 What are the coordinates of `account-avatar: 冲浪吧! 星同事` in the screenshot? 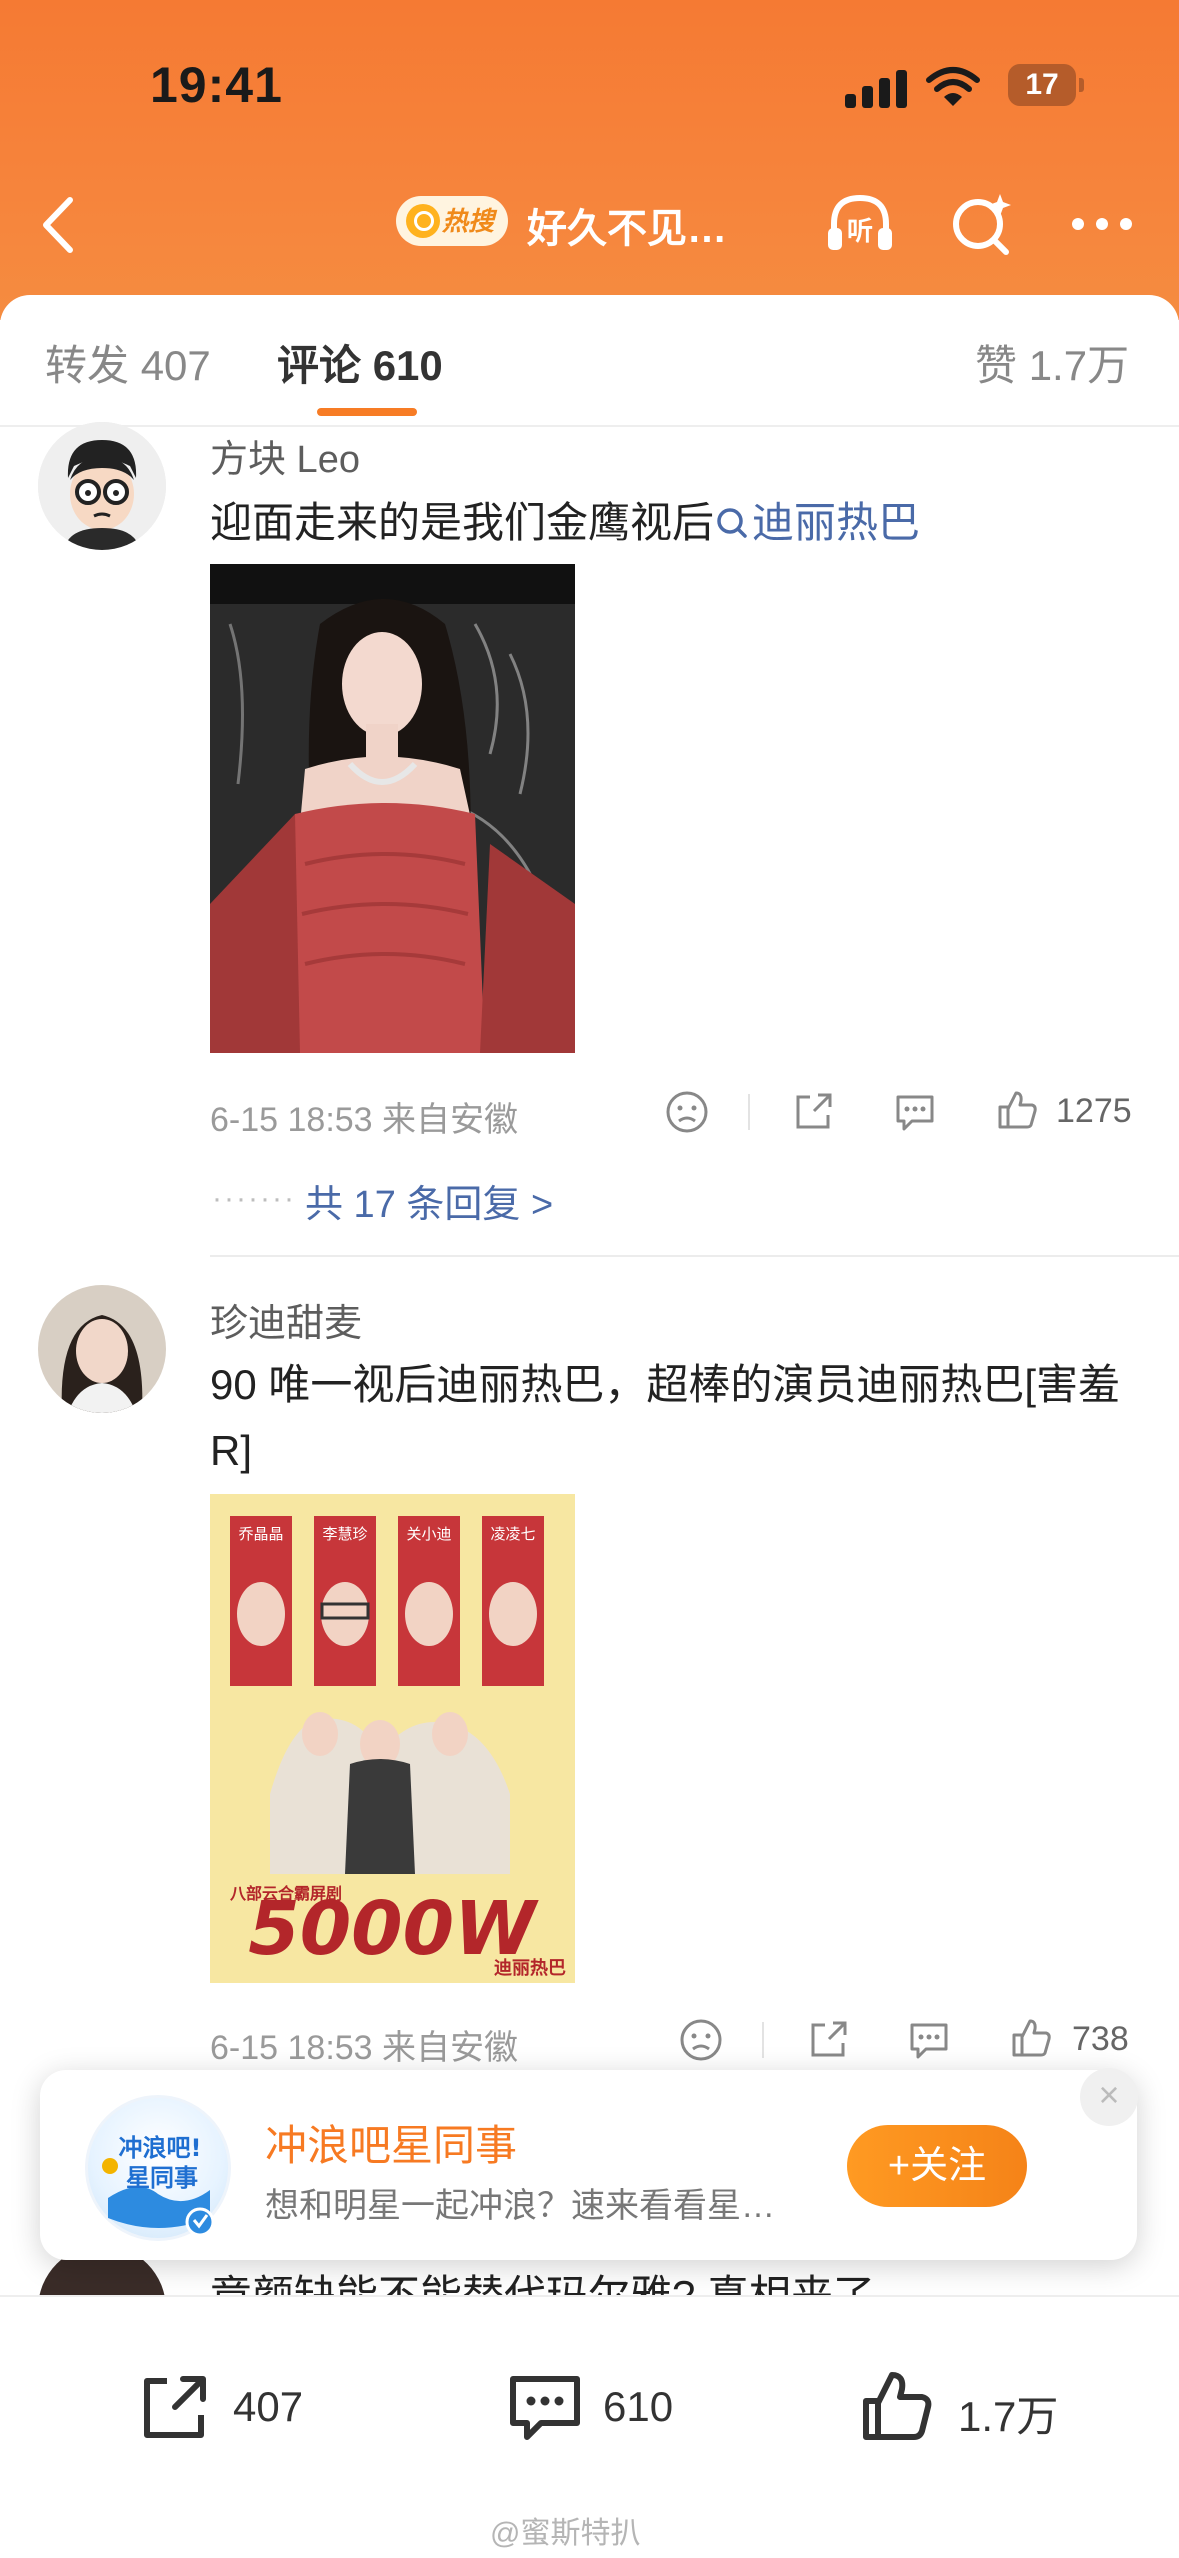 It's located at (158, 2168).